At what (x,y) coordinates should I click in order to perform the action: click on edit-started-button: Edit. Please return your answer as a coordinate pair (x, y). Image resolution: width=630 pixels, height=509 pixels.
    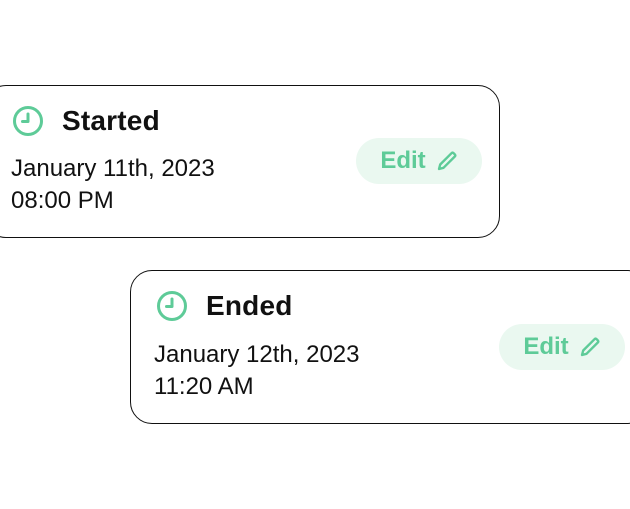
    Looking at the image, I should click on (419, 161).